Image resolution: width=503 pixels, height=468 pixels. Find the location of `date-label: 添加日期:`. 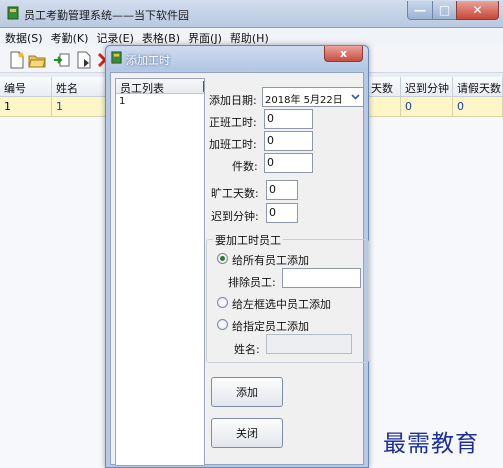

date-label: 添加日期: is located at coordinates (233, 100).